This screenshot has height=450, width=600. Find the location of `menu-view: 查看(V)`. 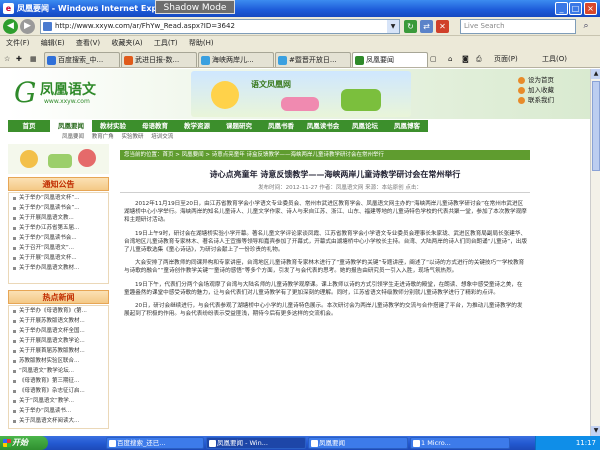

menu-view: 查看(V) is located at coordinates (88, 43).